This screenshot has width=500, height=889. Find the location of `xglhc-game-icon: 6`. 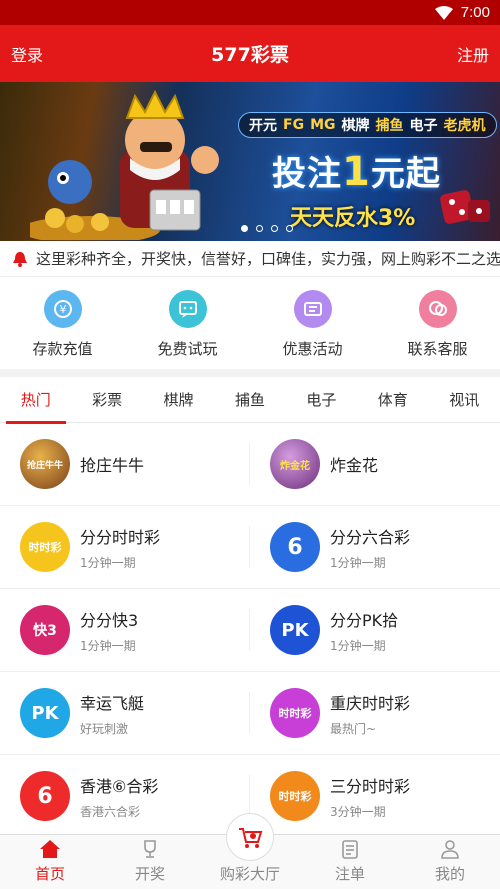

xglhc-game-icon: 6 is located at coordinates (45, 796).